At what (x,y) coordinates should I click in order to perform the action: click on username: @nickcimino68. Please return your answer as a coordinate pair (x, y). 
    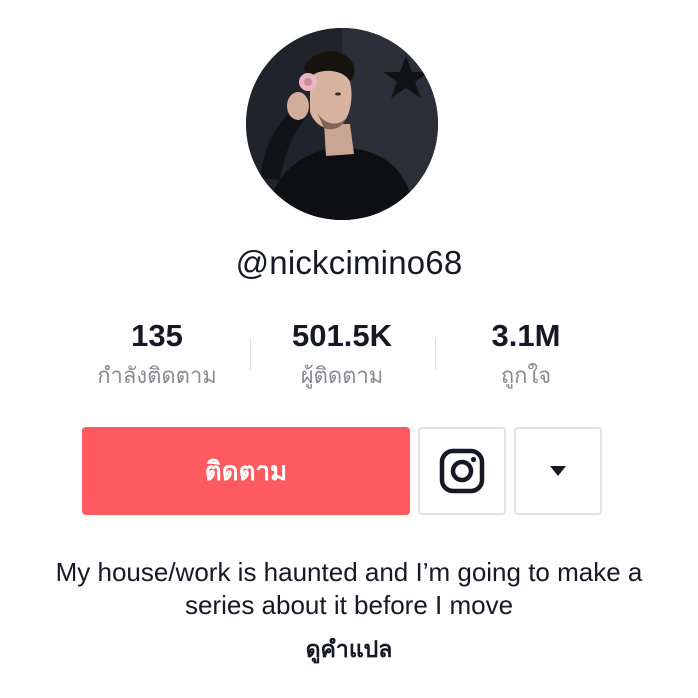
    Looking at the image, I should click on (349, 262).